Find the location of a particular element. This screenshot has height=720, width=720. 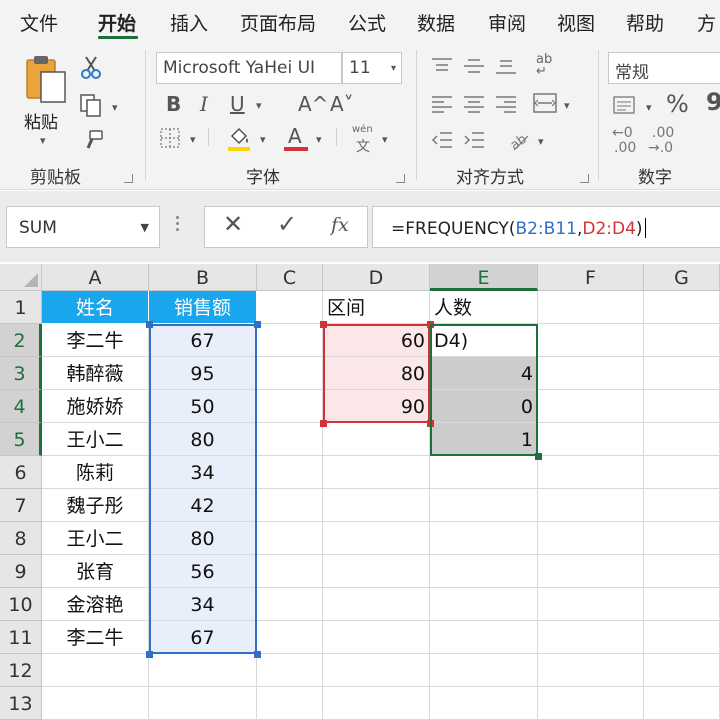

row-header-8: 8 is located at coordinates (21, 538).